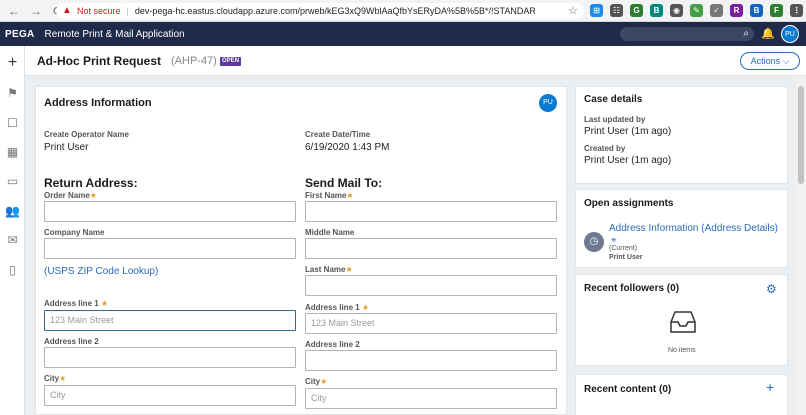 This screenshot has height=415, width=806. I want to click on back-icon: ←, so click(14, 11).